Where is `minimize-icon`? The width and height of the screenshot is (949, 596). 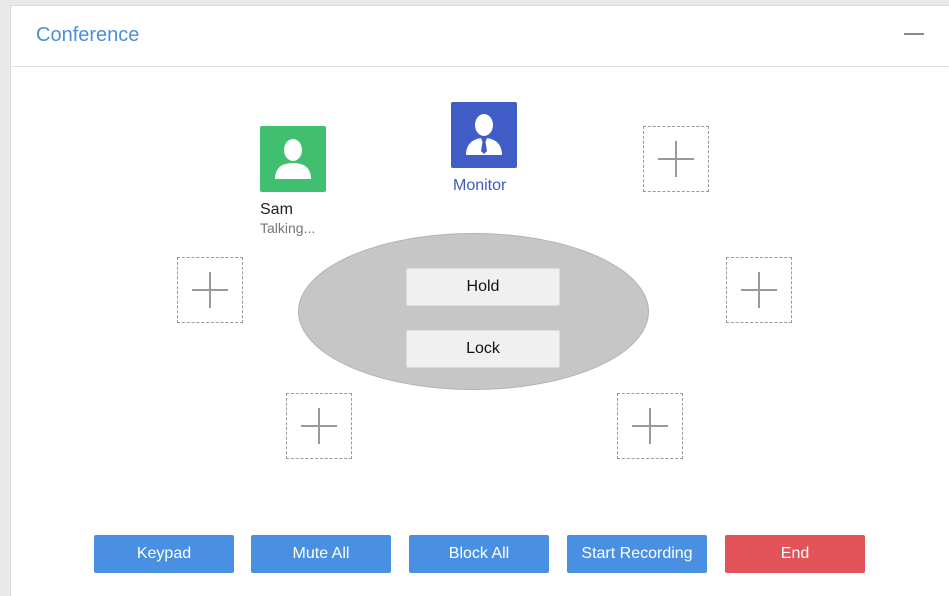
minimize-icon is located at coordinates (914, 34).